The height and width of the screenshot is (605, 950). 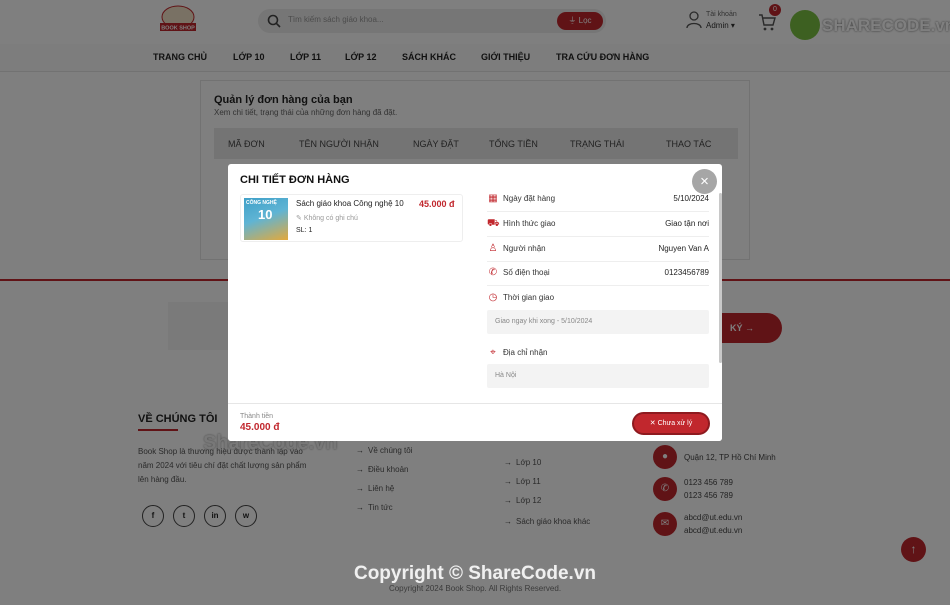 What do you see at coordinates (265, 214) in the screenshot?
I see `cover-number: 10` at bounding box center [265, 214].